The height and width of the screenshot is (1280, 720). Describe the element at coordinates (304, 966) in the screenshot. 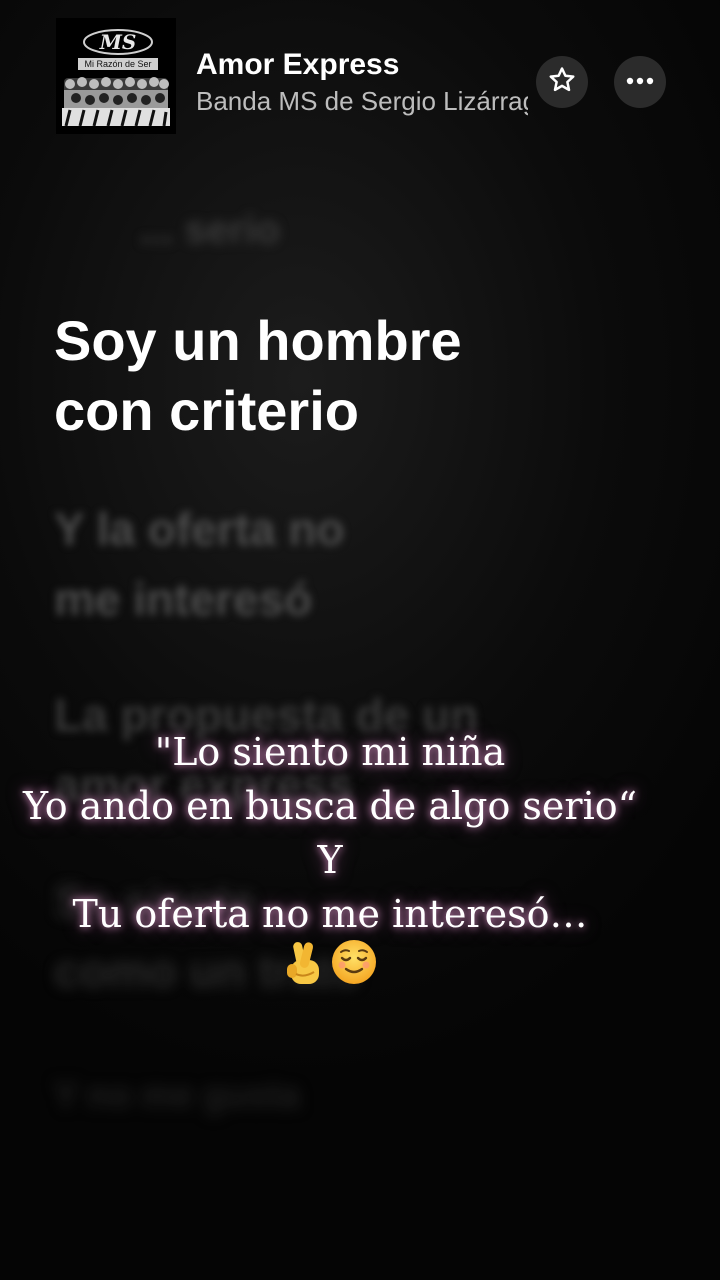

I see `crossed-fingers-emoji-icon` at that location.